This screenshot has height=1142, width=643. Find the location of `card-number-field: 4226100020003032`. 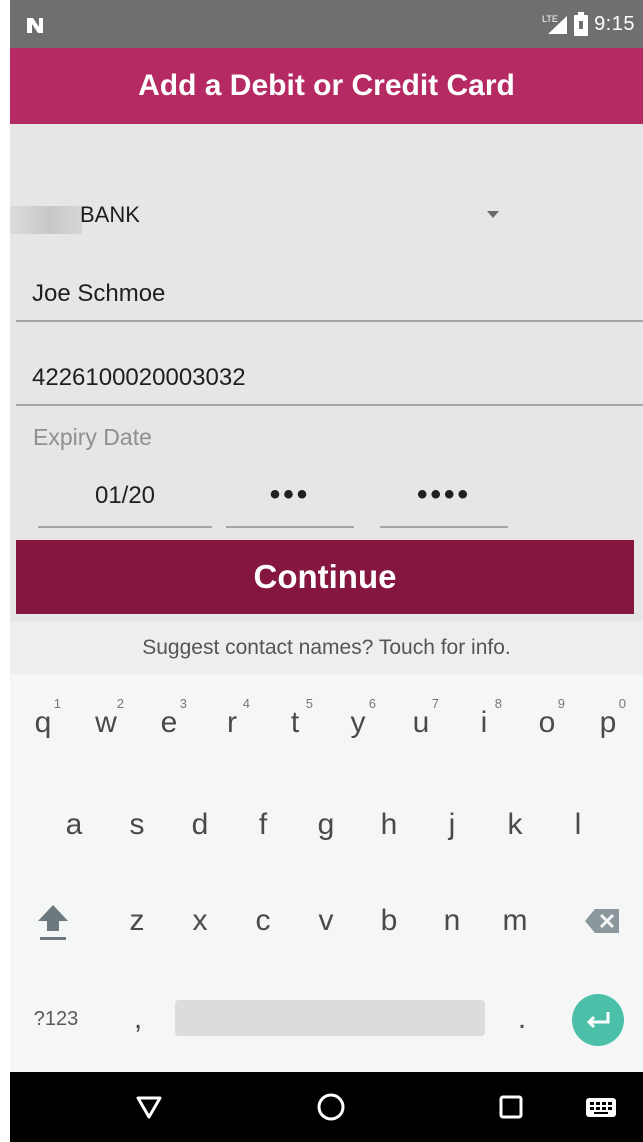

card-number-field: 4226100020003032 is located at coordinates (329, 376).